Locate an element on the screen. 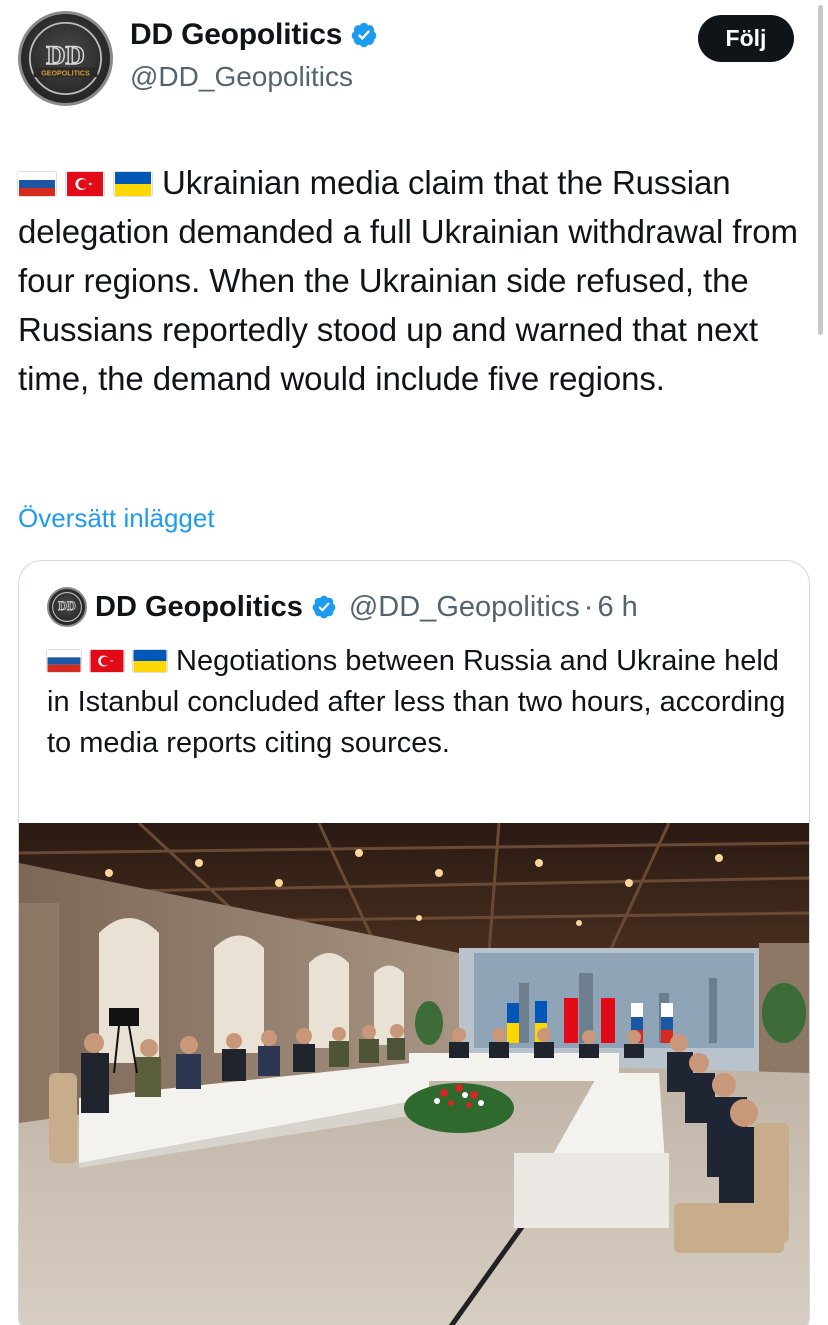 This screenshot has width=828, height=1325. quoted-author-handle: @DD_Geopolitics is located at coordinates (464, 607).